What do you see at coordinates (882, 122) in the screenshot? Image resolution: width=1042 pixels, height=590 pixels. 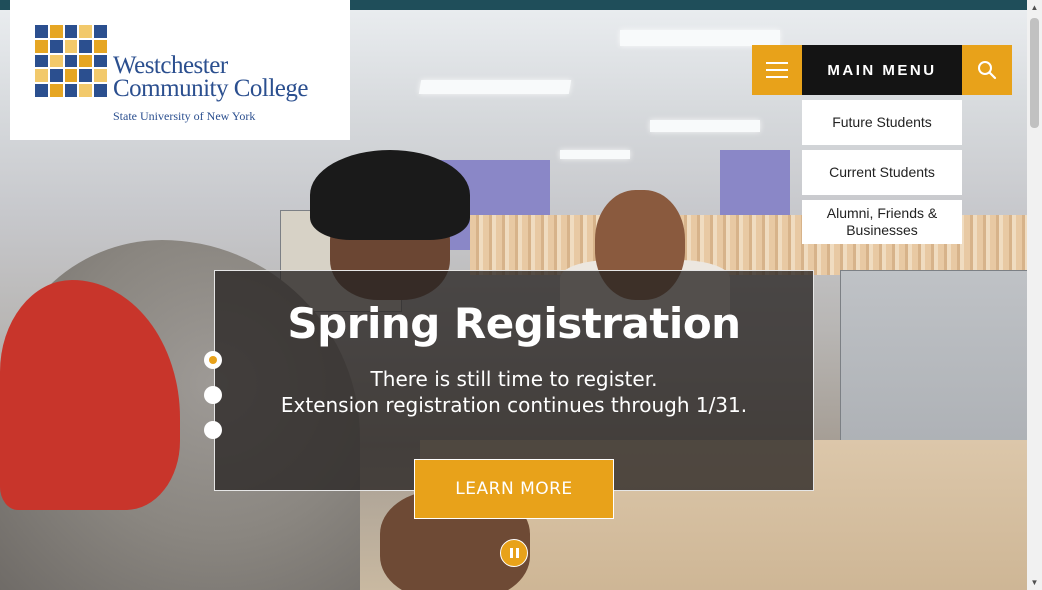 I see `audience-link-future-students: Future Students` at bounding box center [882, 122].